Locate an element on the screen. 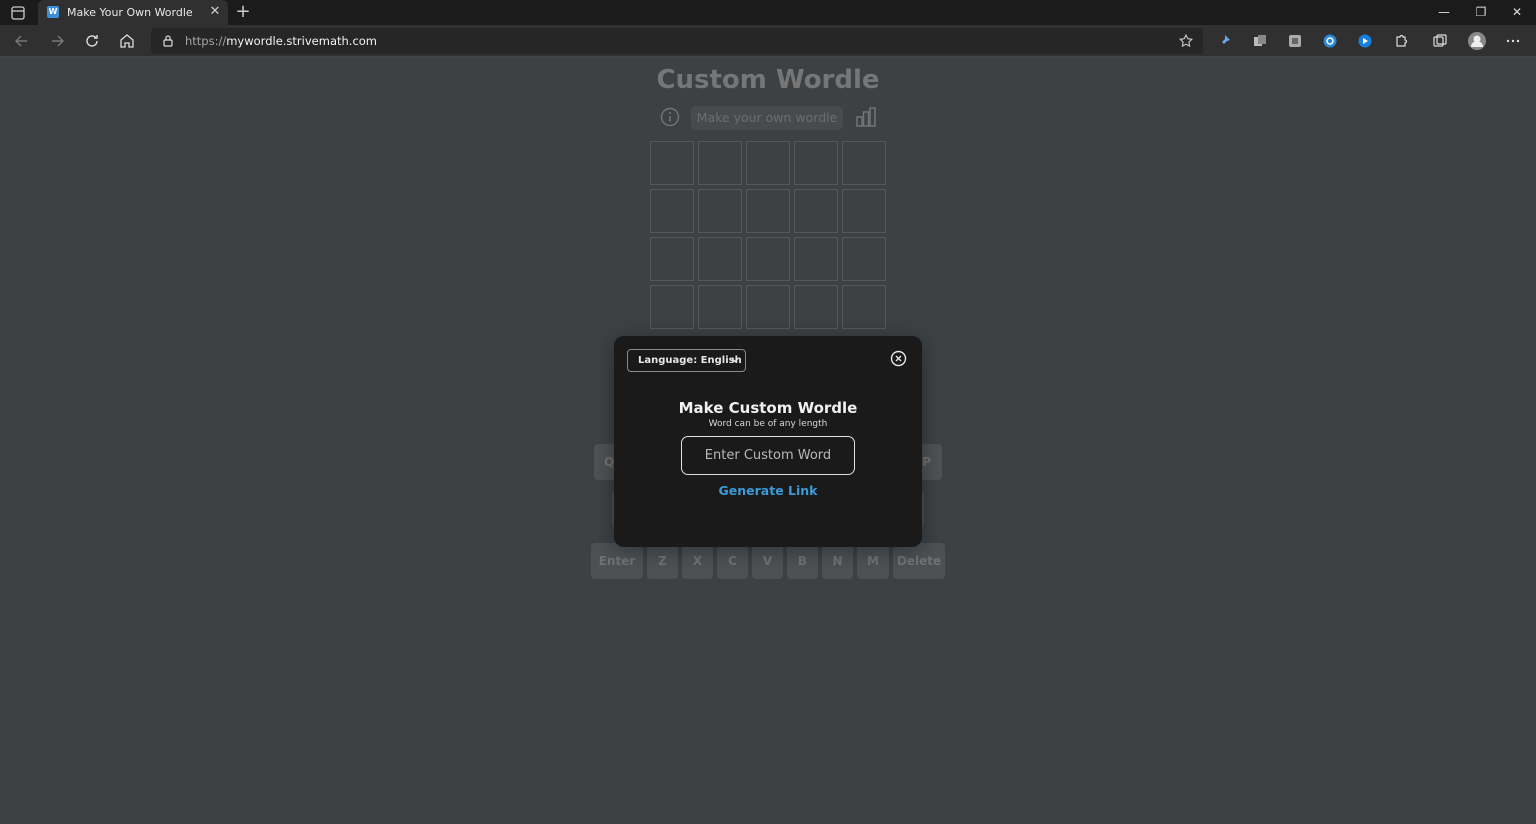 This screenshot has width=1536, height=824. key-n: N is located at coordinates (837, 561).